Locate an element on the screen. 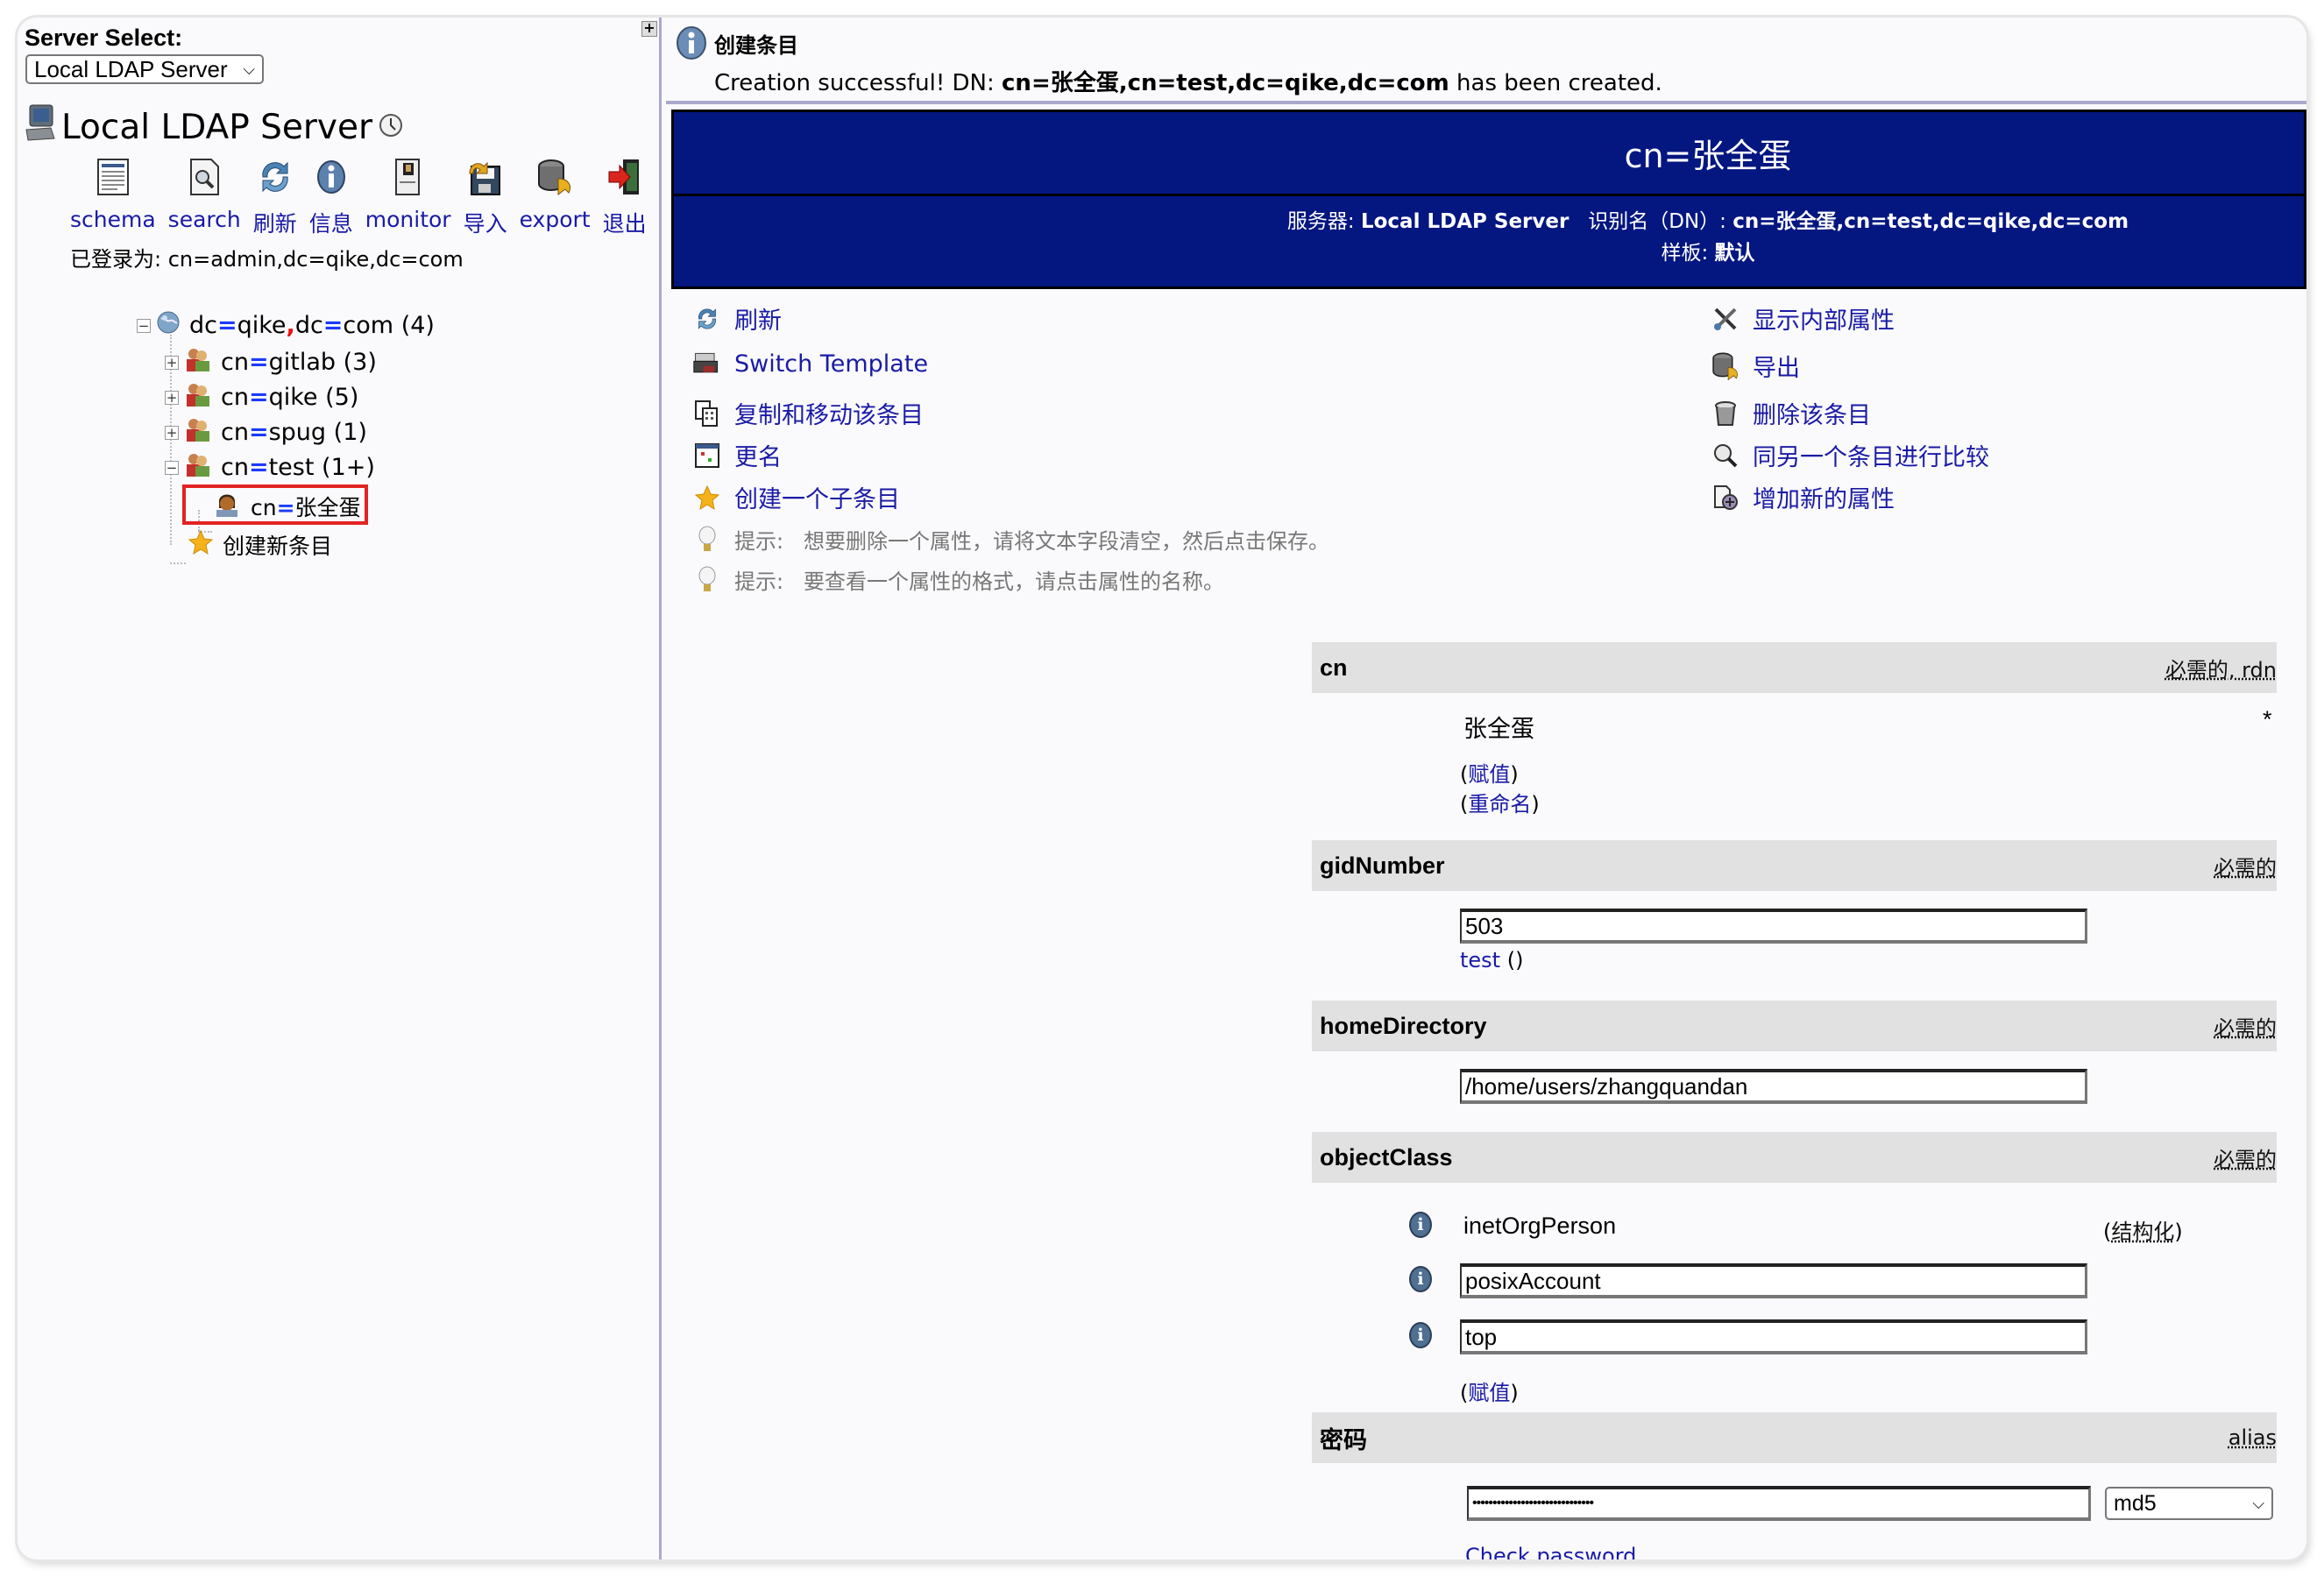 The width and height of the screenshot is (2324, 1577). attribute-name-objectclass: objectClass is located at coordinates (1387, 1157).